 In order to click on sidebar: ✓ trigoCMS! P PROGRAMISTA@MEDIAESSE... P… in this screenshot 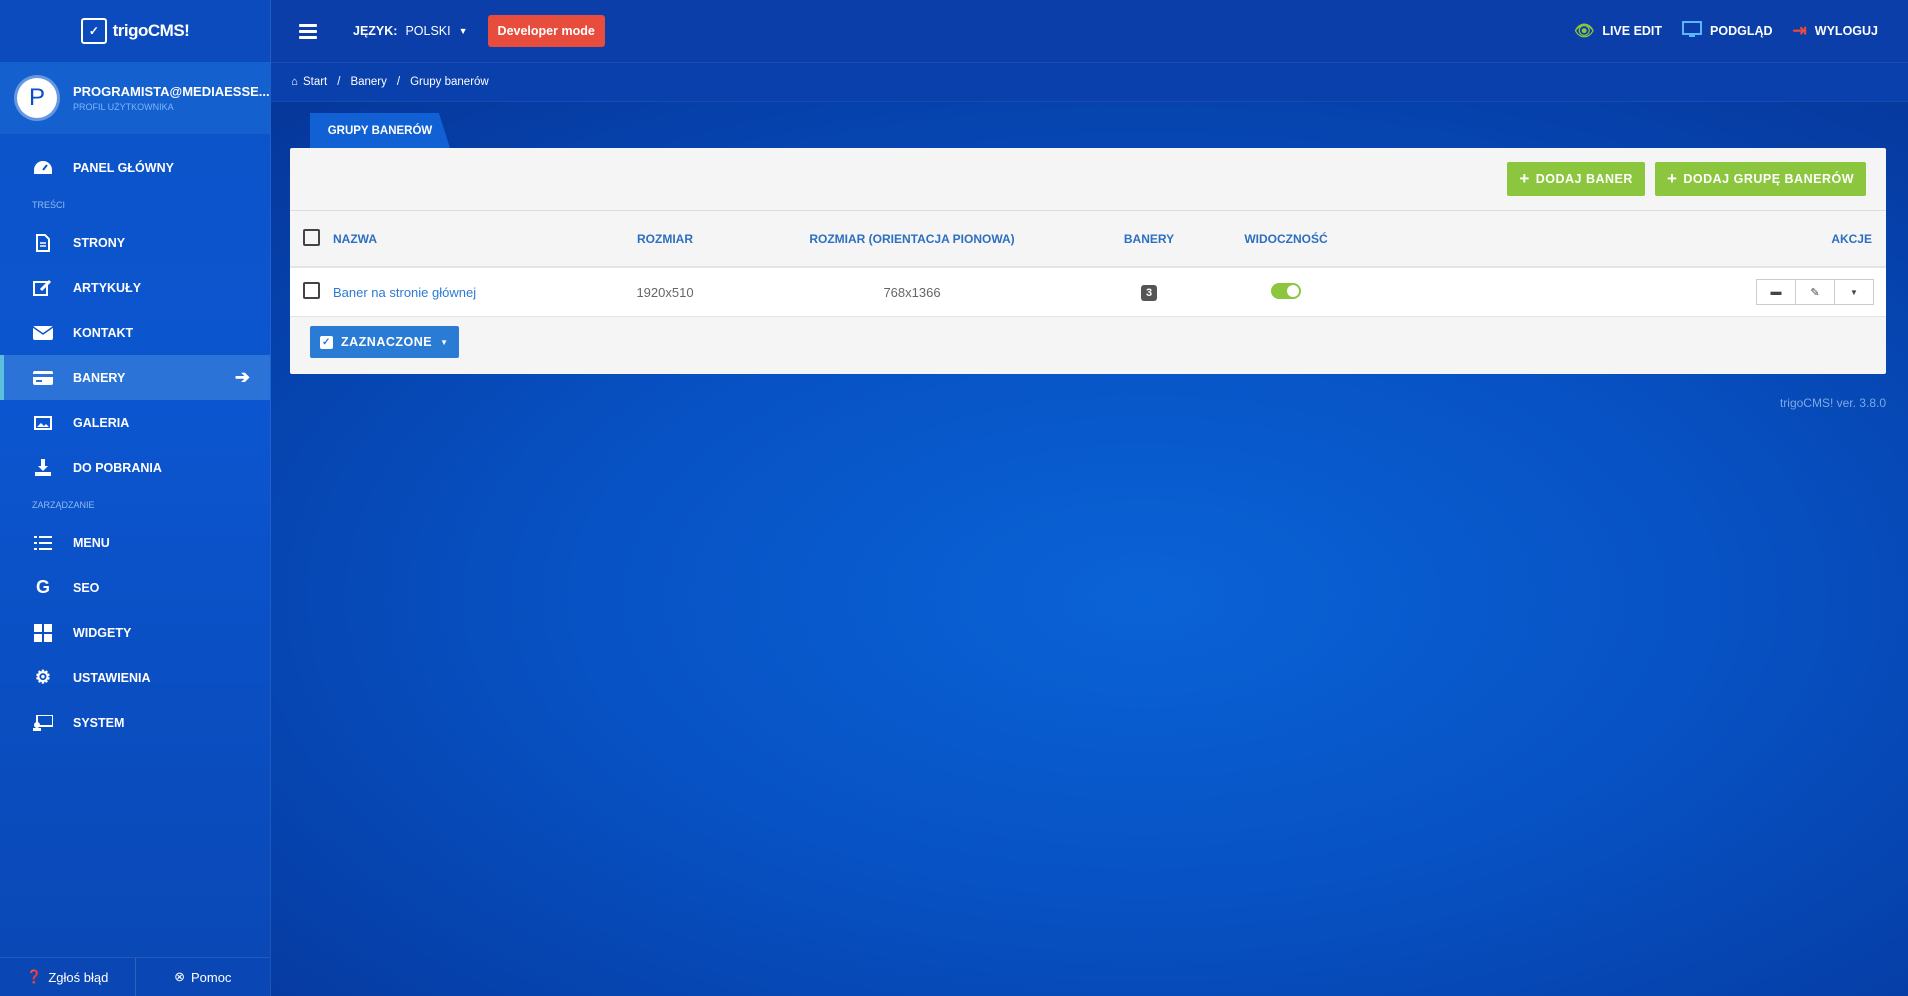, I will do `click(135, 498)`.